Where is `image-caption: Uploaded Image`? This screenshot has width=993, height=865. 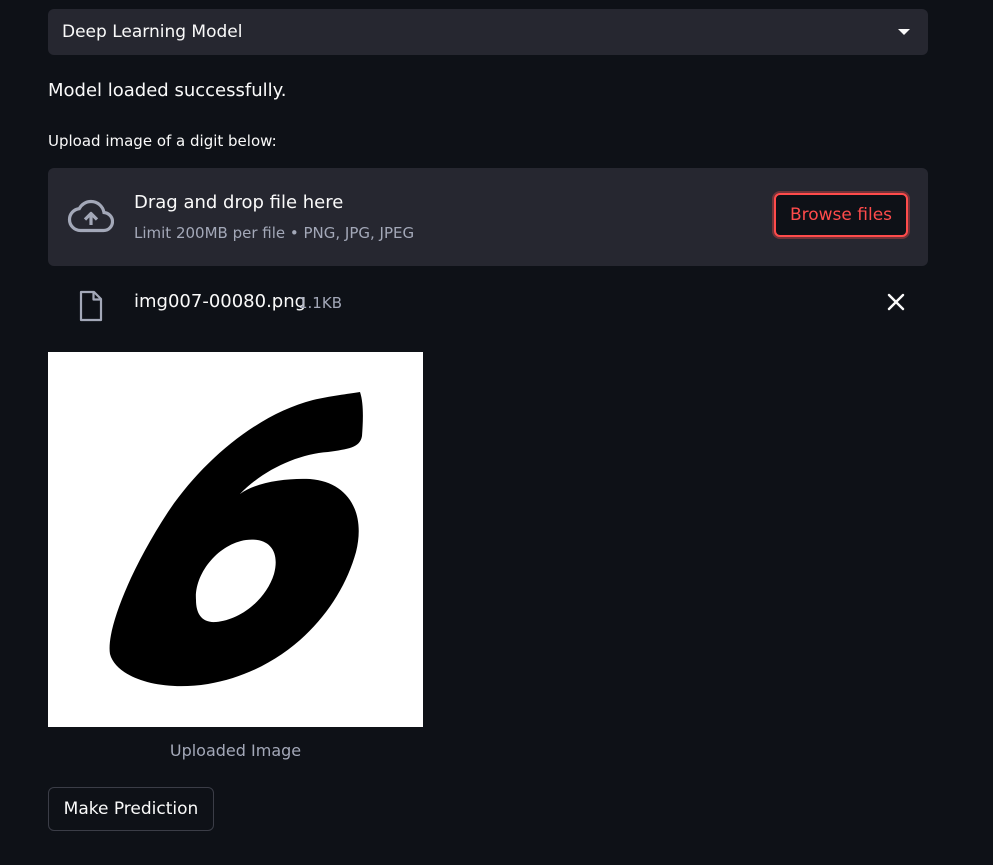 image-caption: Uploaded Image is located at coordinates (235, 750).